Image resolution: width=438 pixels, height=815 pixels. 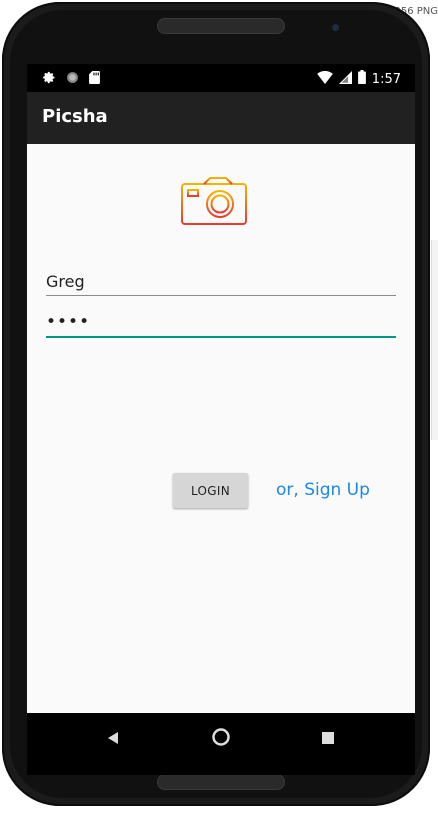 I want to click on navigation-bar, so click(x=221, y=744).